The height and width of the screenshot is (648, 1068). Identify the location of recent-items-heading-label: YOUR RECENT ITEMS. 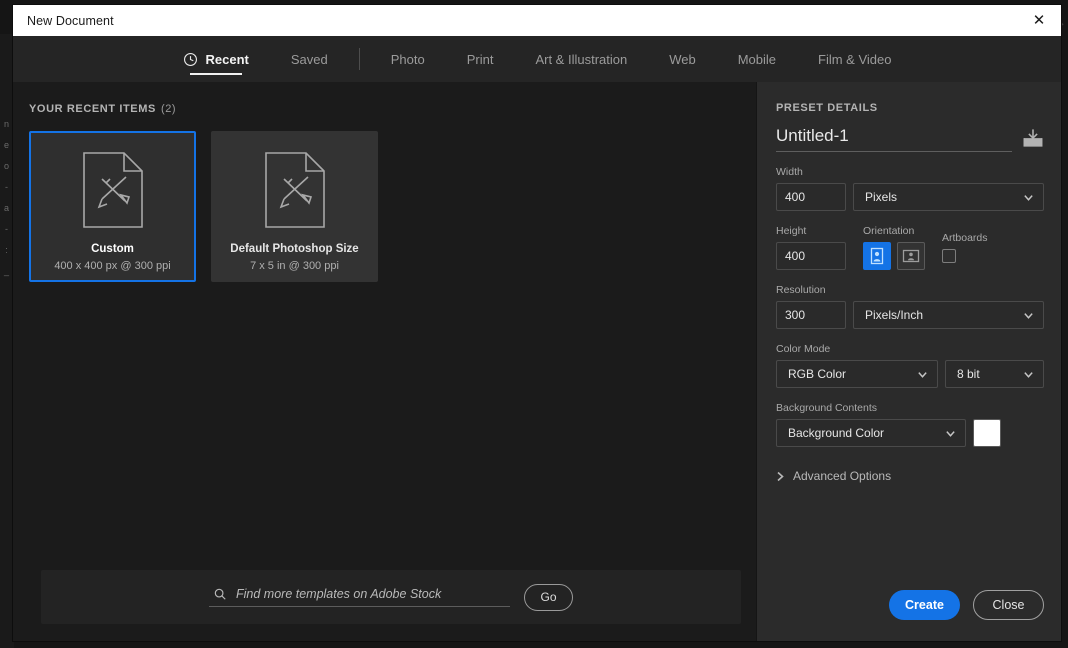
(92, 109).